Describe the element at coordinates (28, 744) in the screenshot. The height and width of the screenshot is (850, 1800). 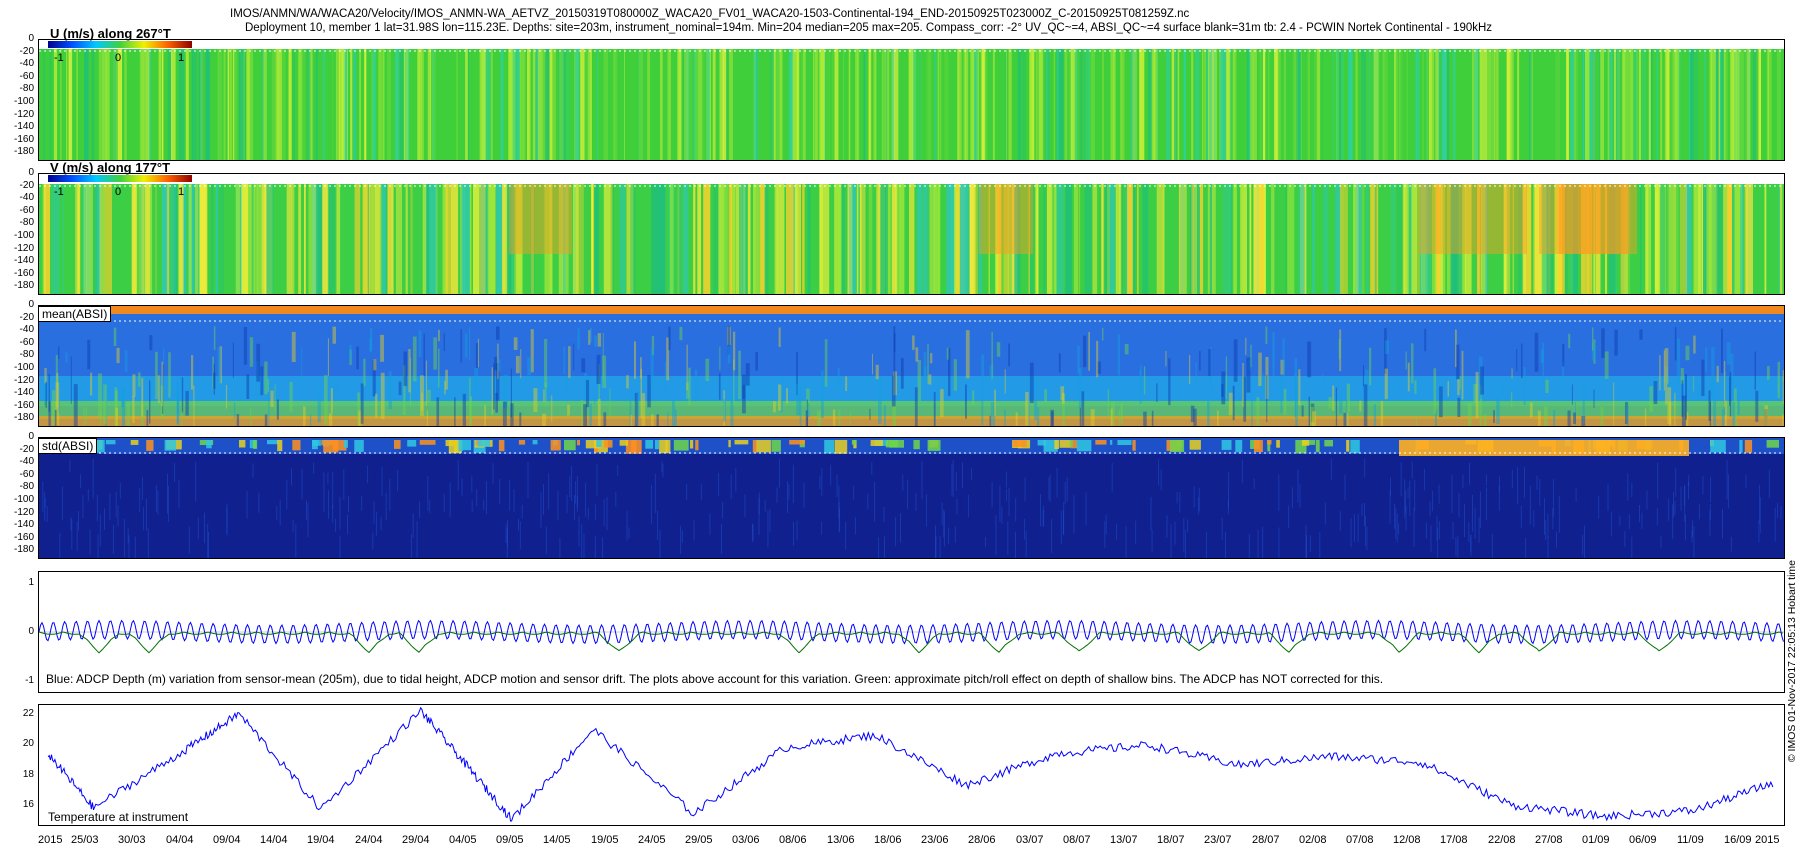
I see `y-tick-label: 20` at that location.